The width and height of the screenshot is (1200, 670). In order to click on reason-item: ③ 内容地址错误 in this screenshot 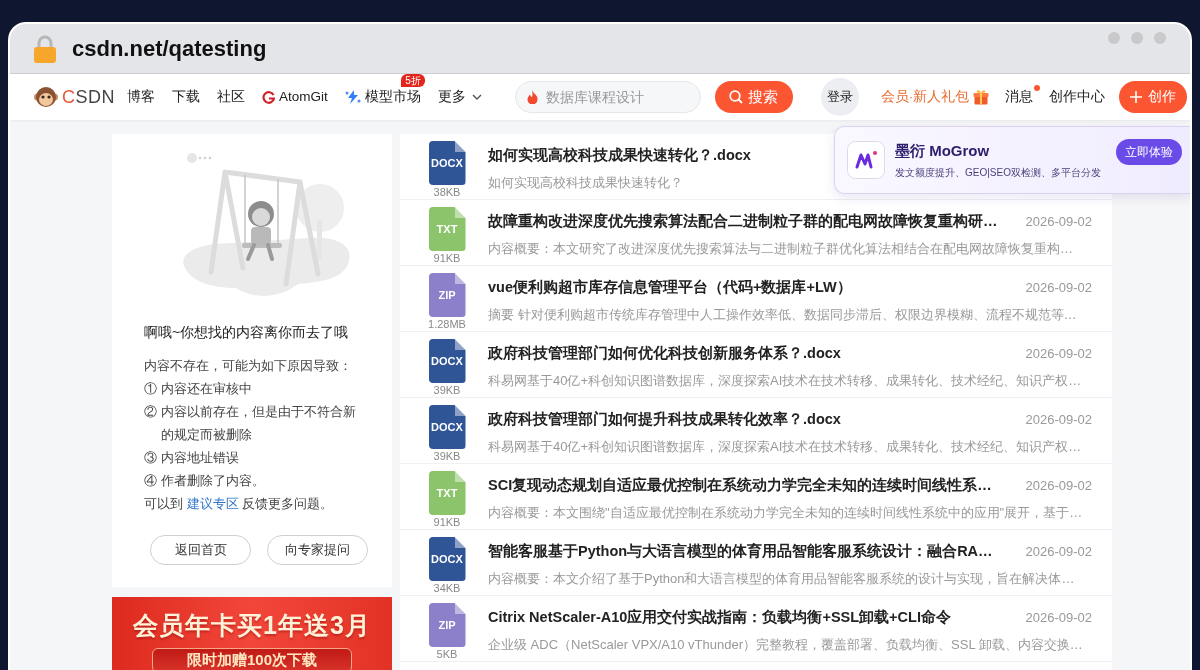, I will do `click(192, 458)`.